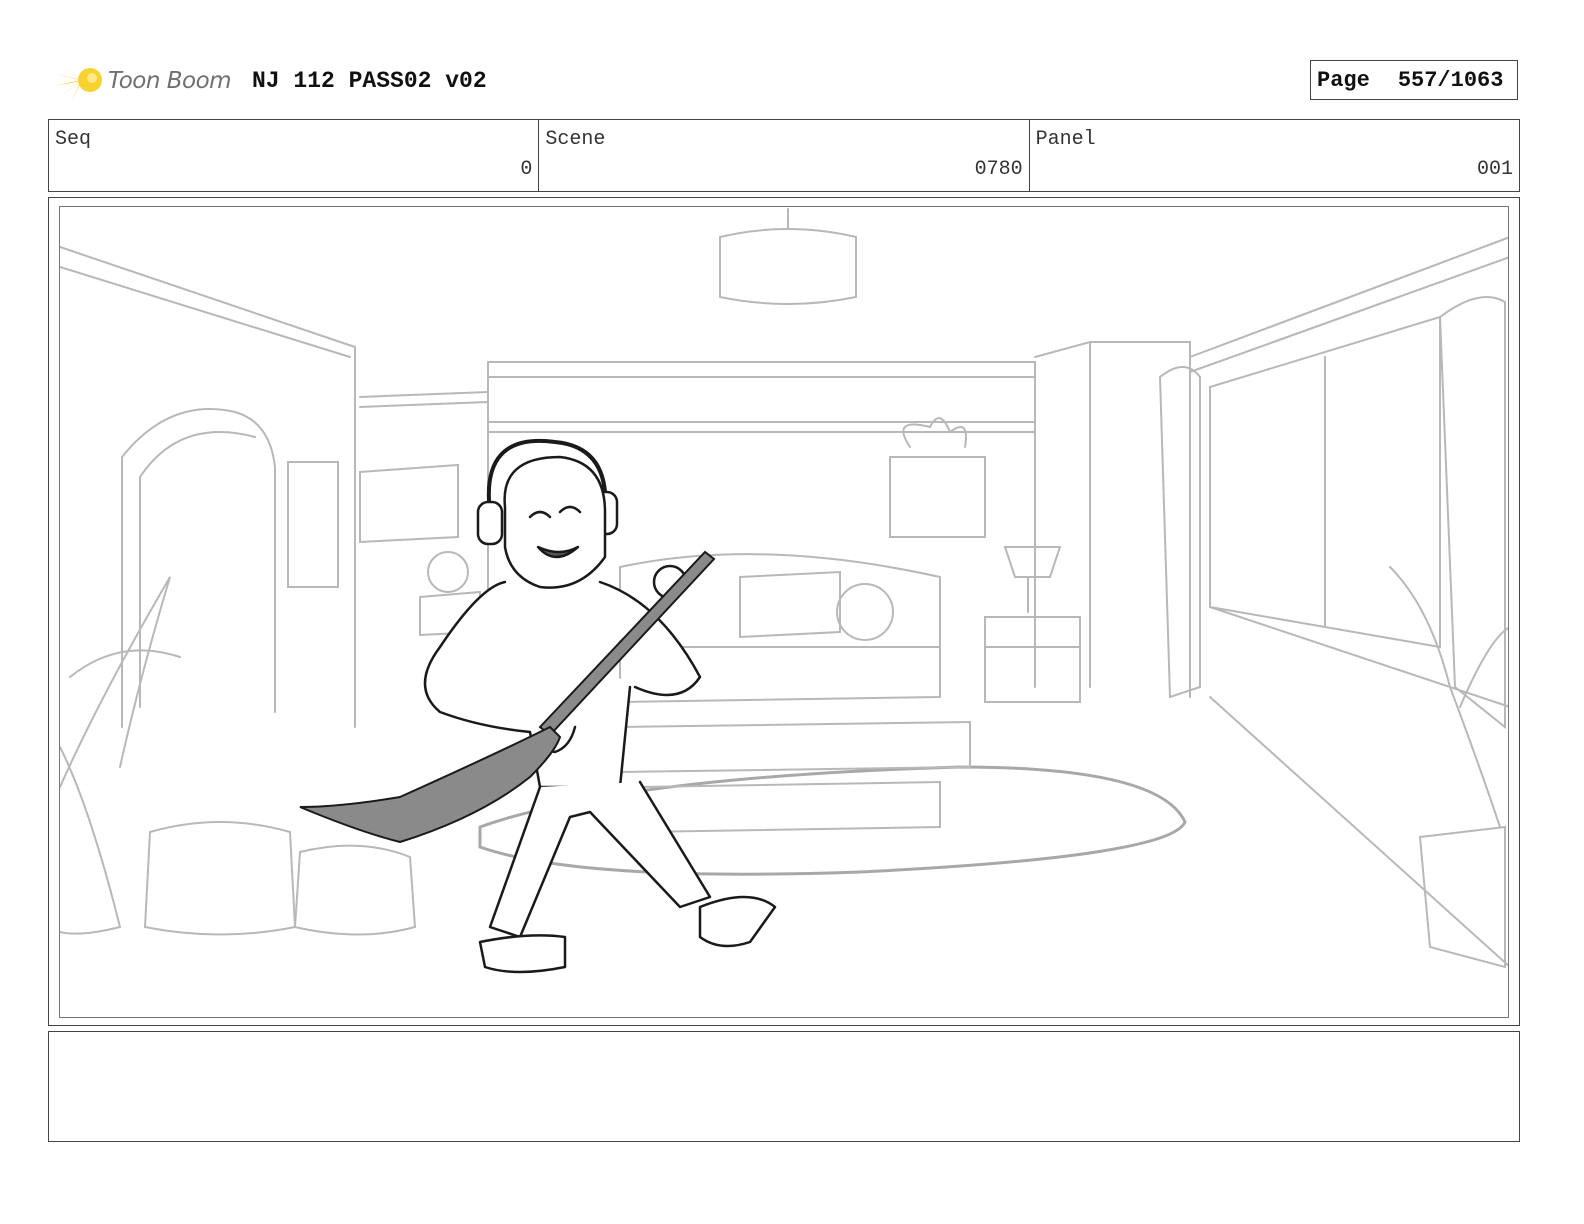  Describe the element at coordinates (795, 747) in the screenshot. I see `coffee-table` at that location.